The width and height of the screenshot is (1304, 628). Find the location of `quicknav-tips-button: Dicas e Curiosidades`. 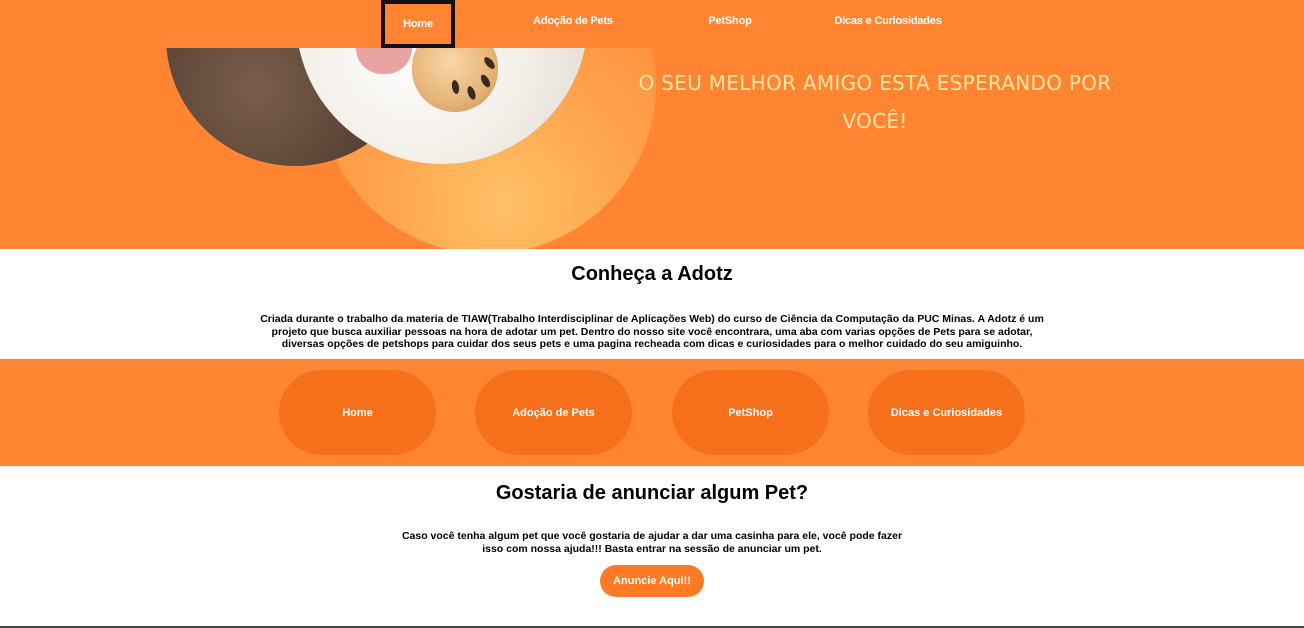

quicknav-tips-button: Dicas e Curiosidades is located at coordinates (946, 412).